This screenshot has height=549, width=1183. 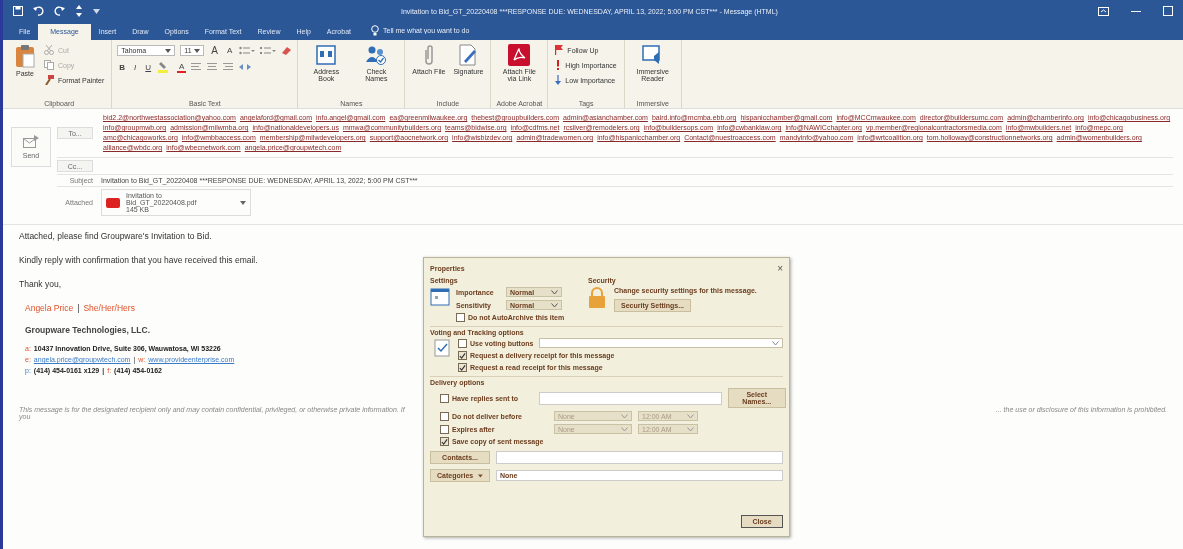 I want to click on clipboard-icon, so click(x=25, y=56).